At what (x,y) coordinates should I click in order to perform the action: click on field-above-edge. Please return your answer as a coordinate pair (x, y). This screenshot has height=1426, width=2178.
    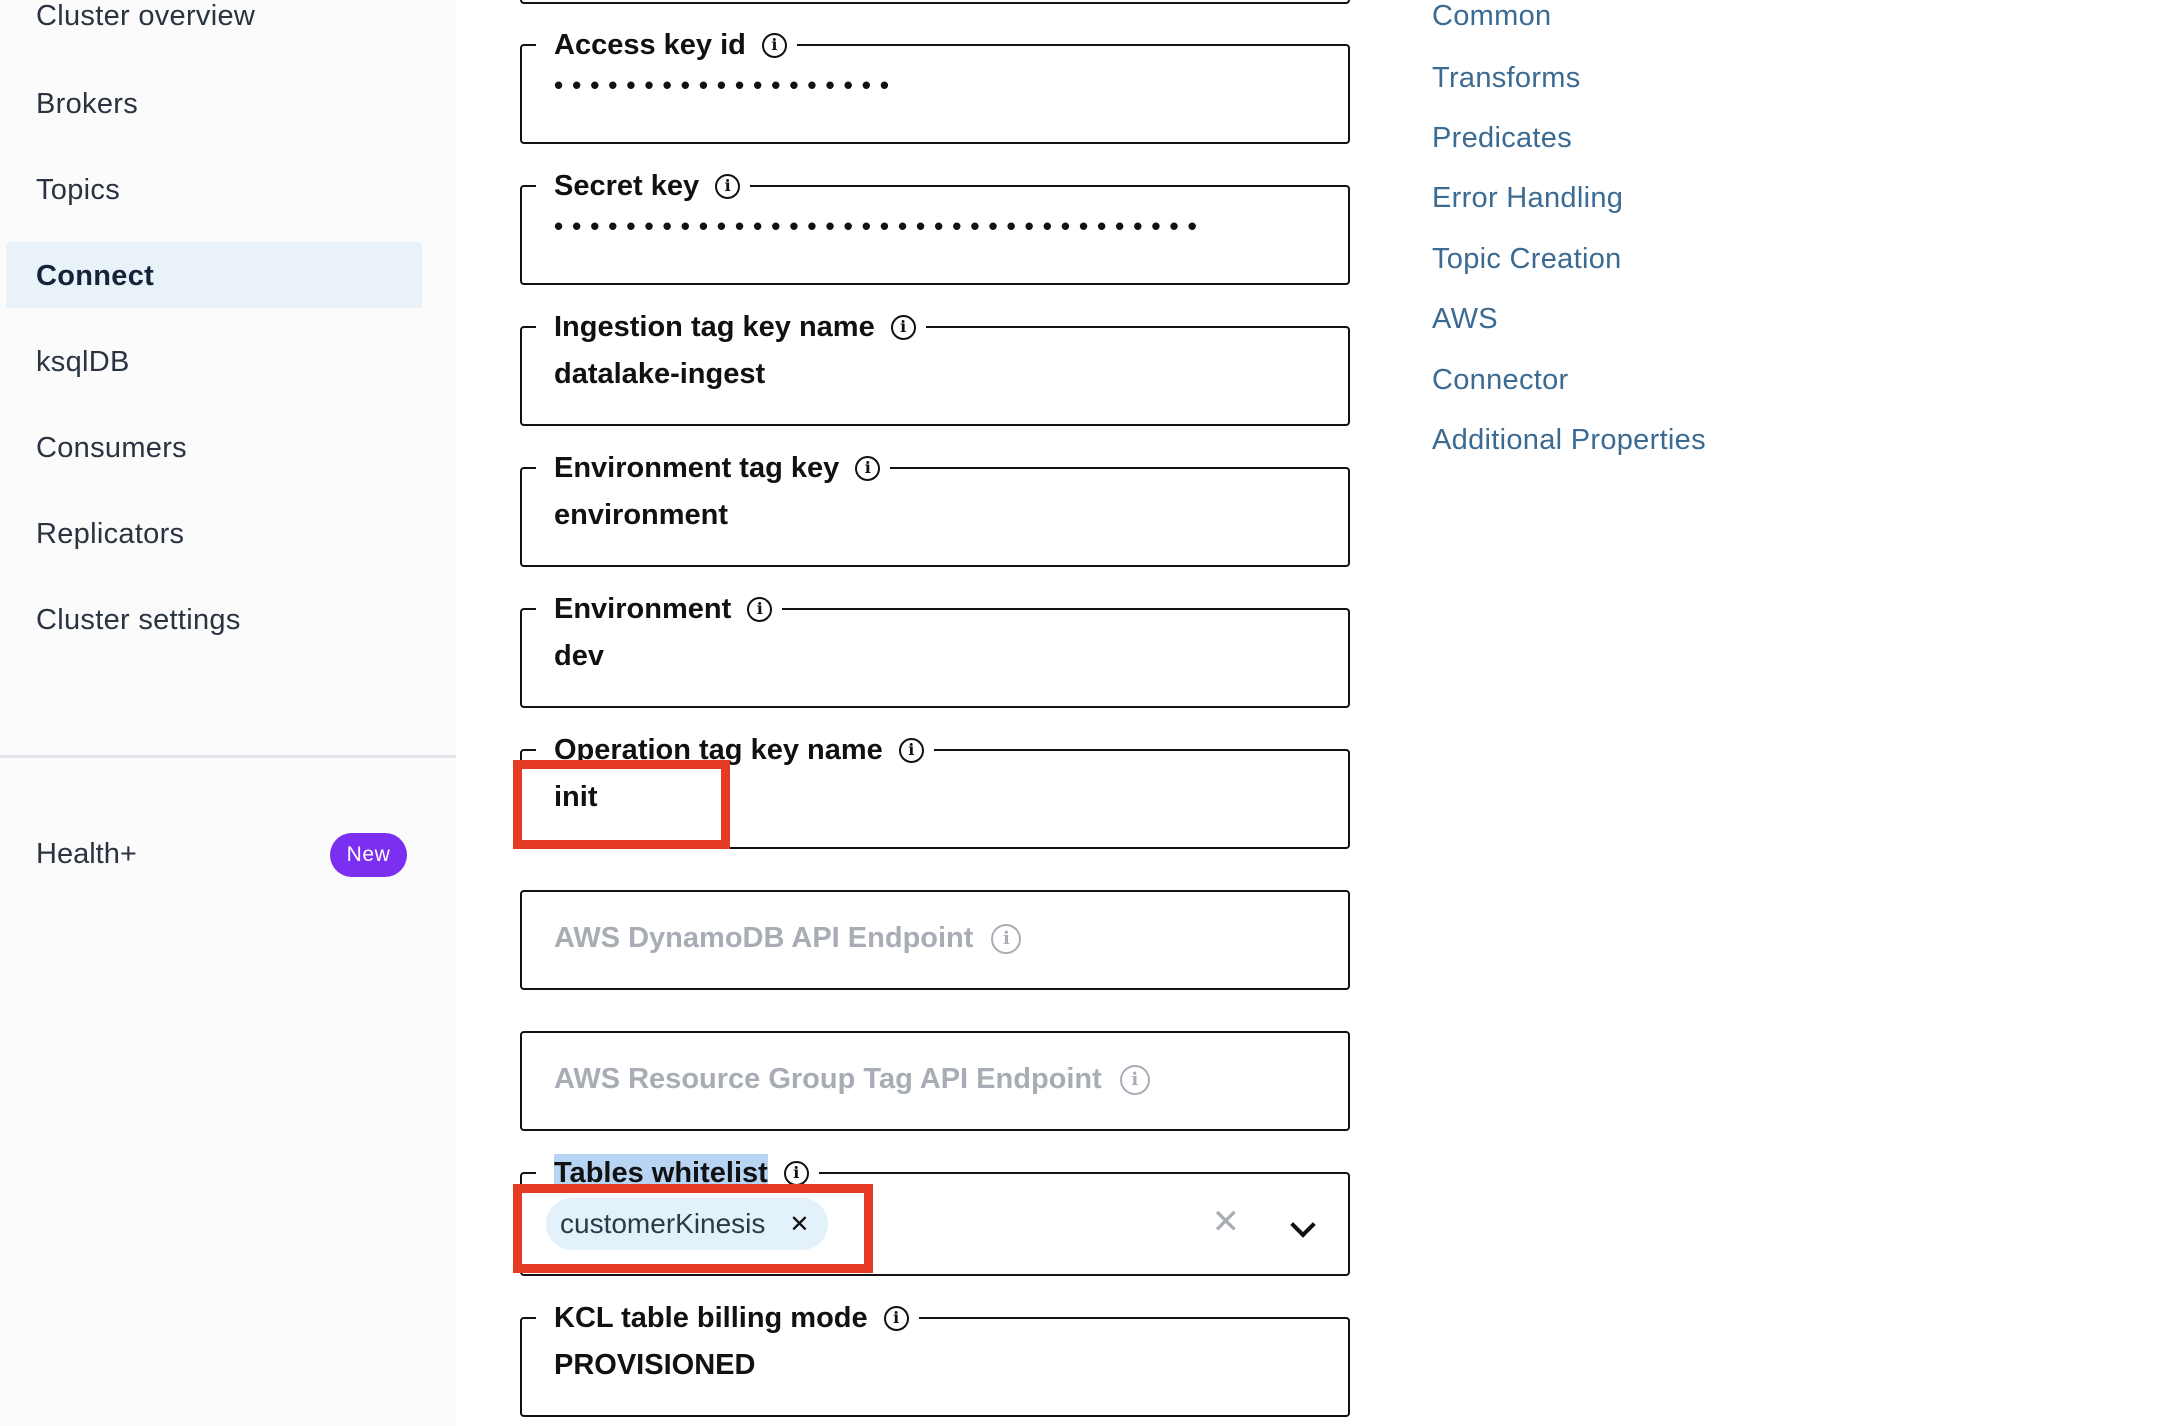
    Looking at the image, I should click on (935, 2).